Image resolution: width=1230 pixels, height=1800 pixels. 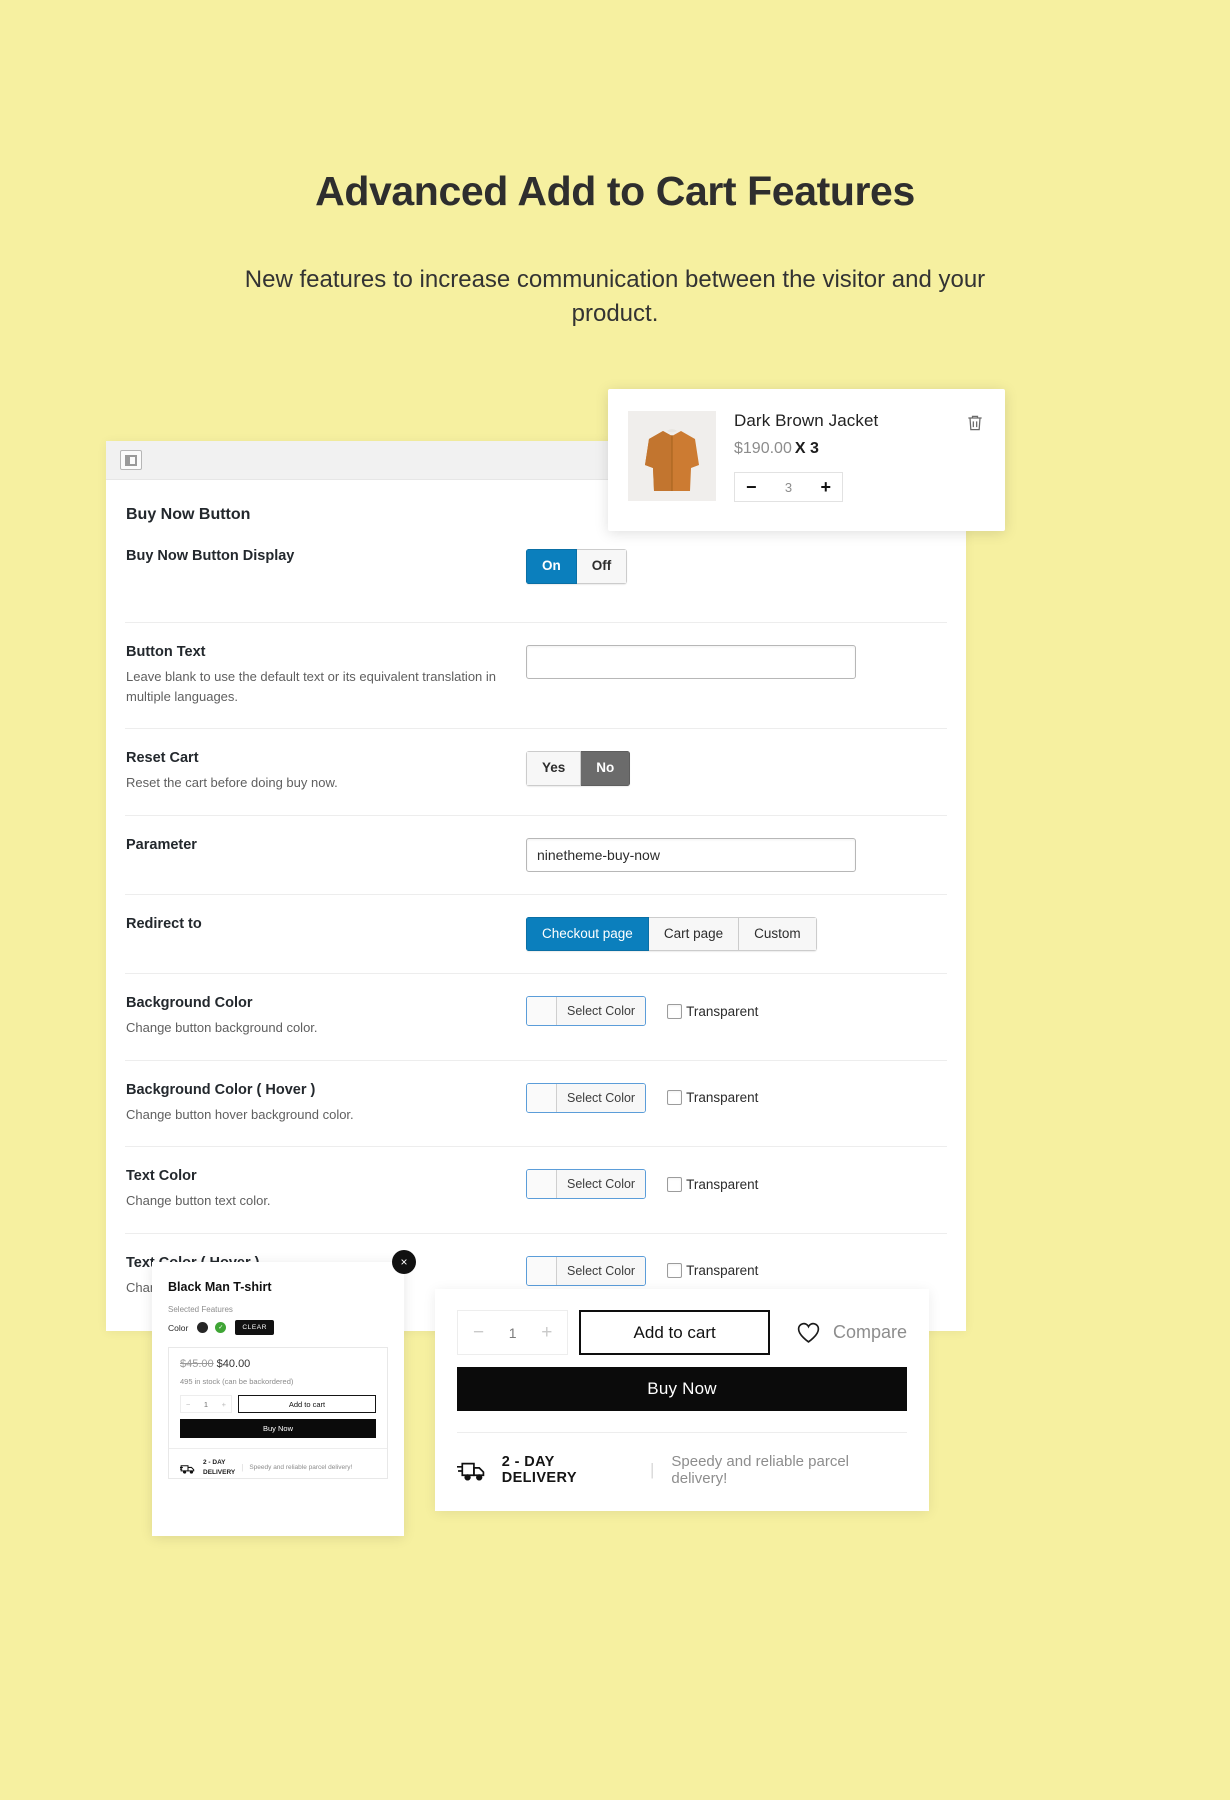 I want to click on setting-row-buy-now-display: Buy Now Button Display On Off, so click(x=536, y=585).